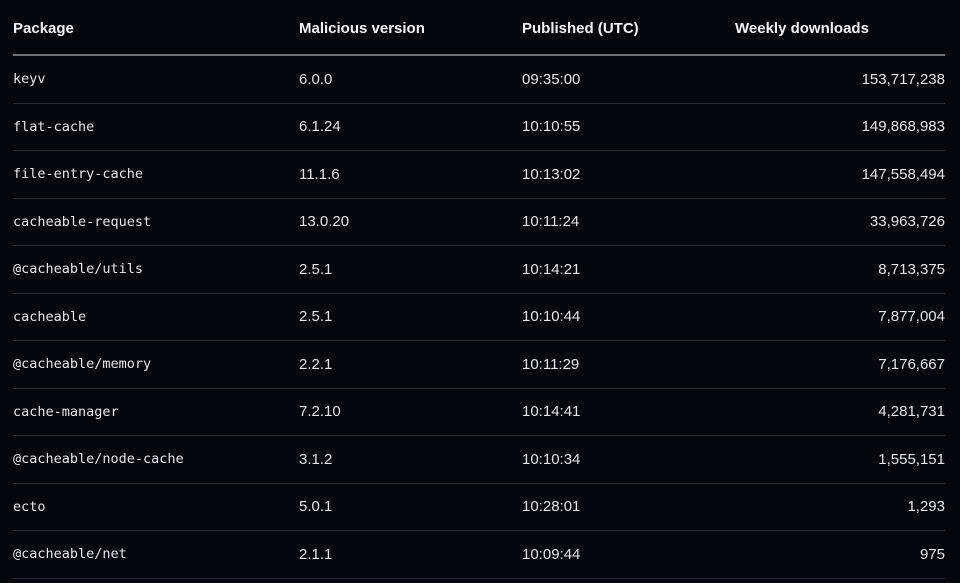 The height and width of the screenshot is (583, 960). I want to click on published-time: 10:09:44, so click(628, 554).